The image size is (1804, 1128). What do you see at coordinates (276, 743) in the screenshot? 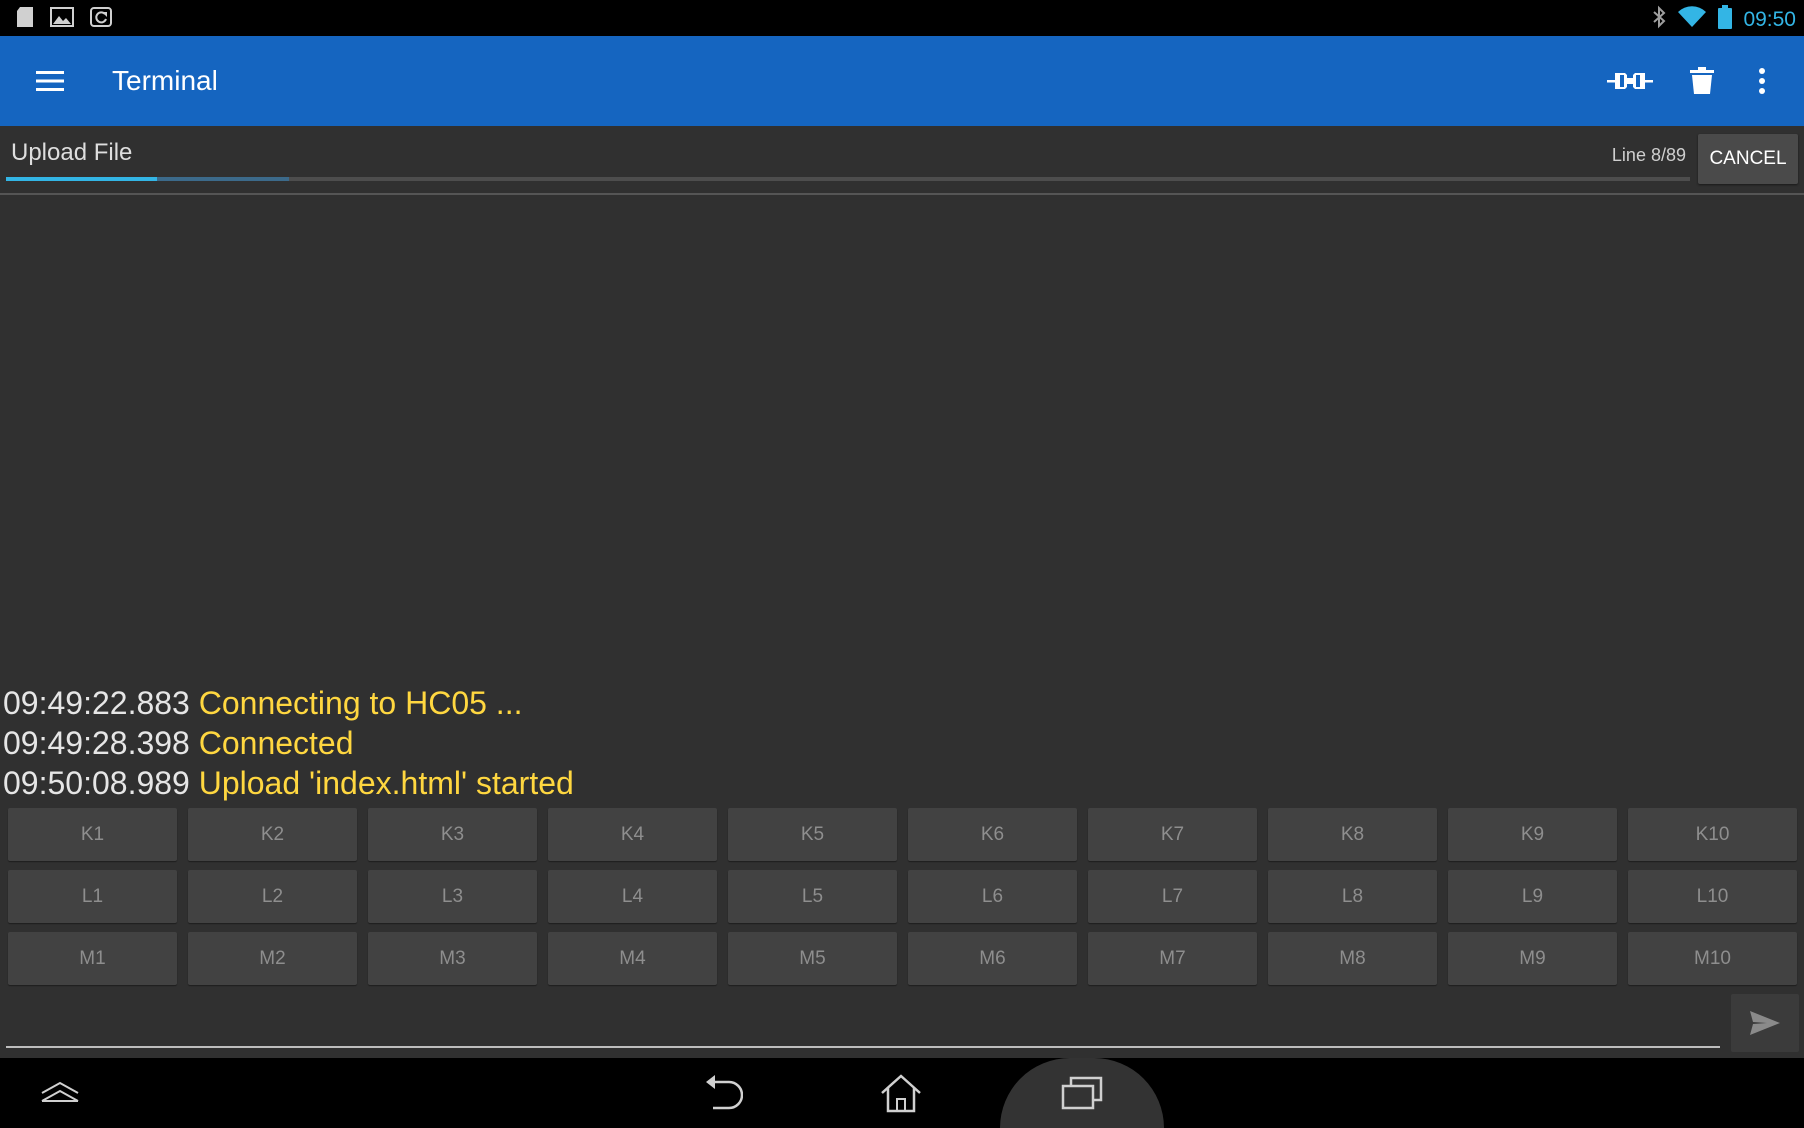
I see `log-message: Connected` at bounding box center [276, 743].